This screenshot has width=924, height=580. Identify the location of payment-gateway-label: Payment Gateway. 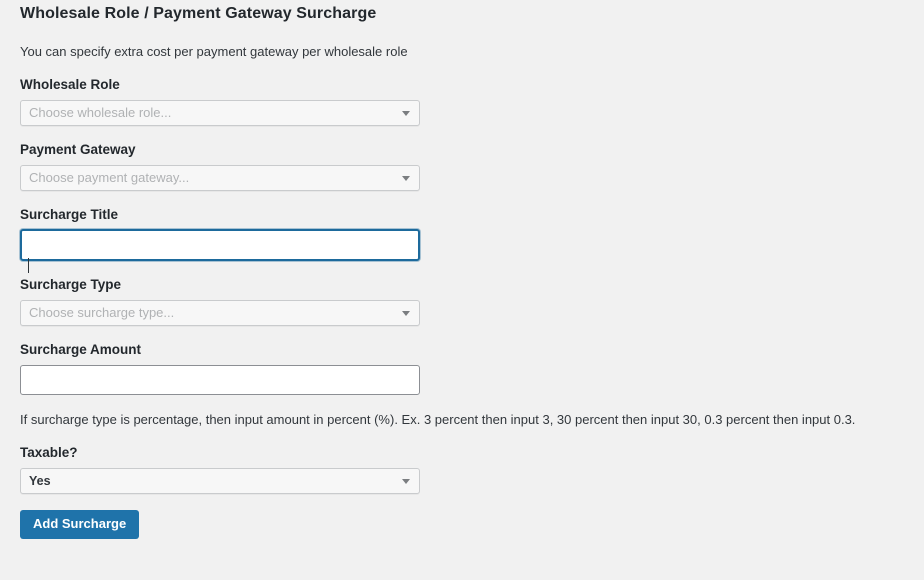
(78, 149).